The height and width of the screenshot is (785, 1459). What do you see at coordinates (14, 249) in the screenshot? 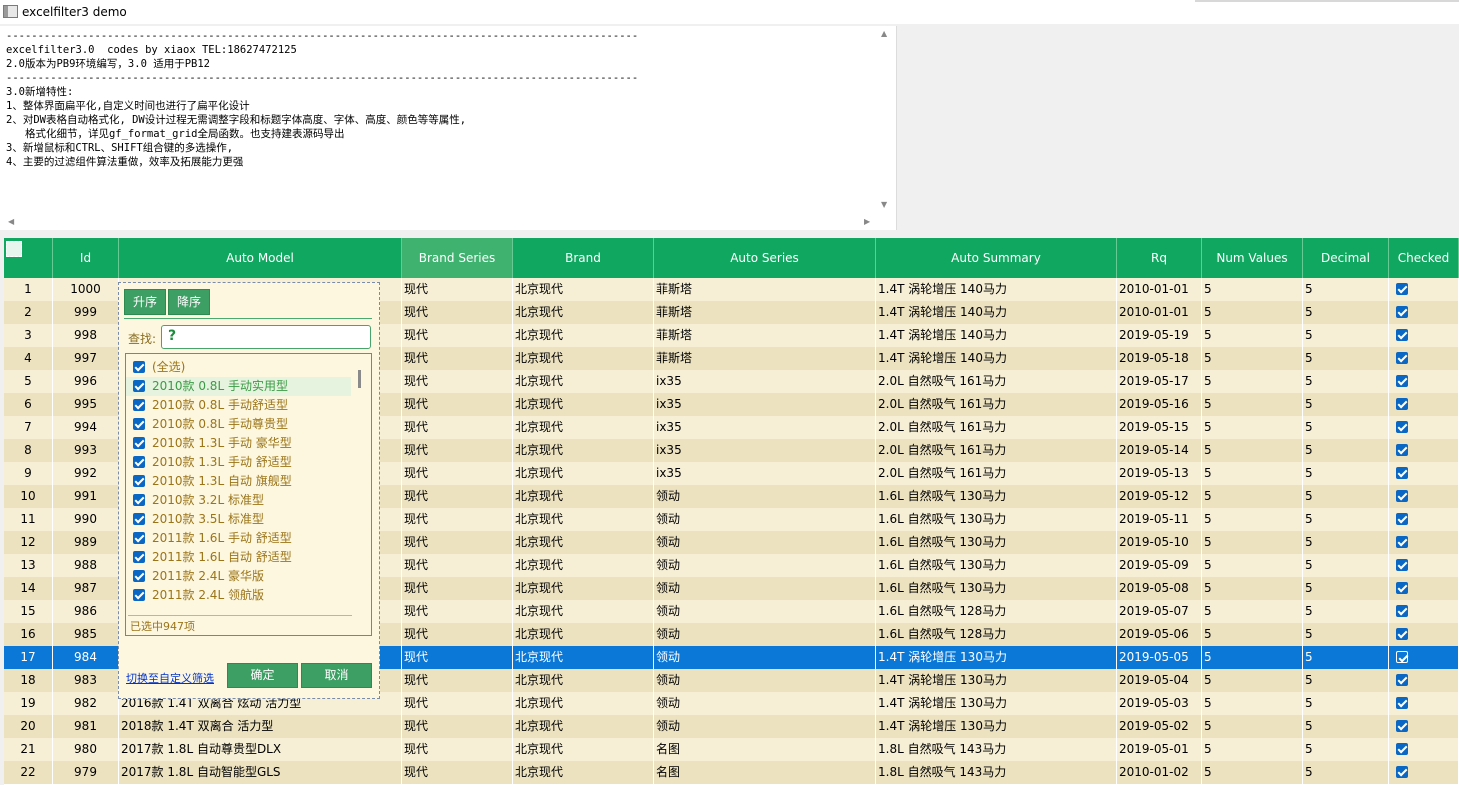
I see `select-all-checkbox` at bounding box center [14, 249].